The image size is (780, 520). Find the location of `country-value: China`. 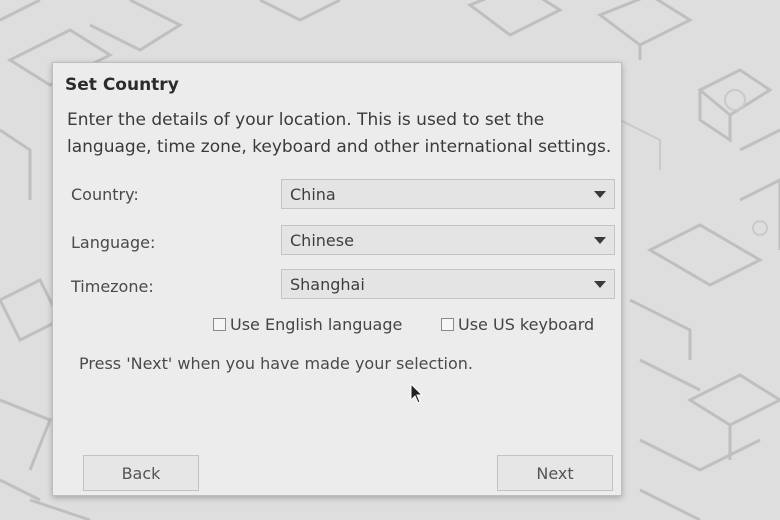

country-value: China is located at coordinates (313, 194).